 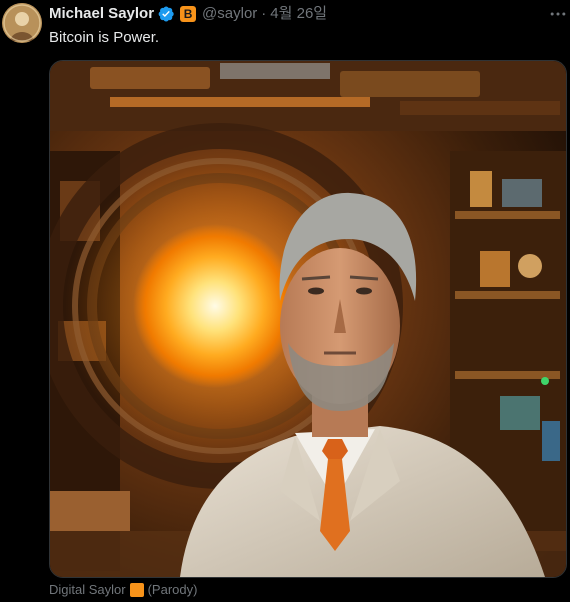 What do you see at coordinates (558, 14) in the screenshot?
I see `more-options-icon` at bounding box center [558, 14].